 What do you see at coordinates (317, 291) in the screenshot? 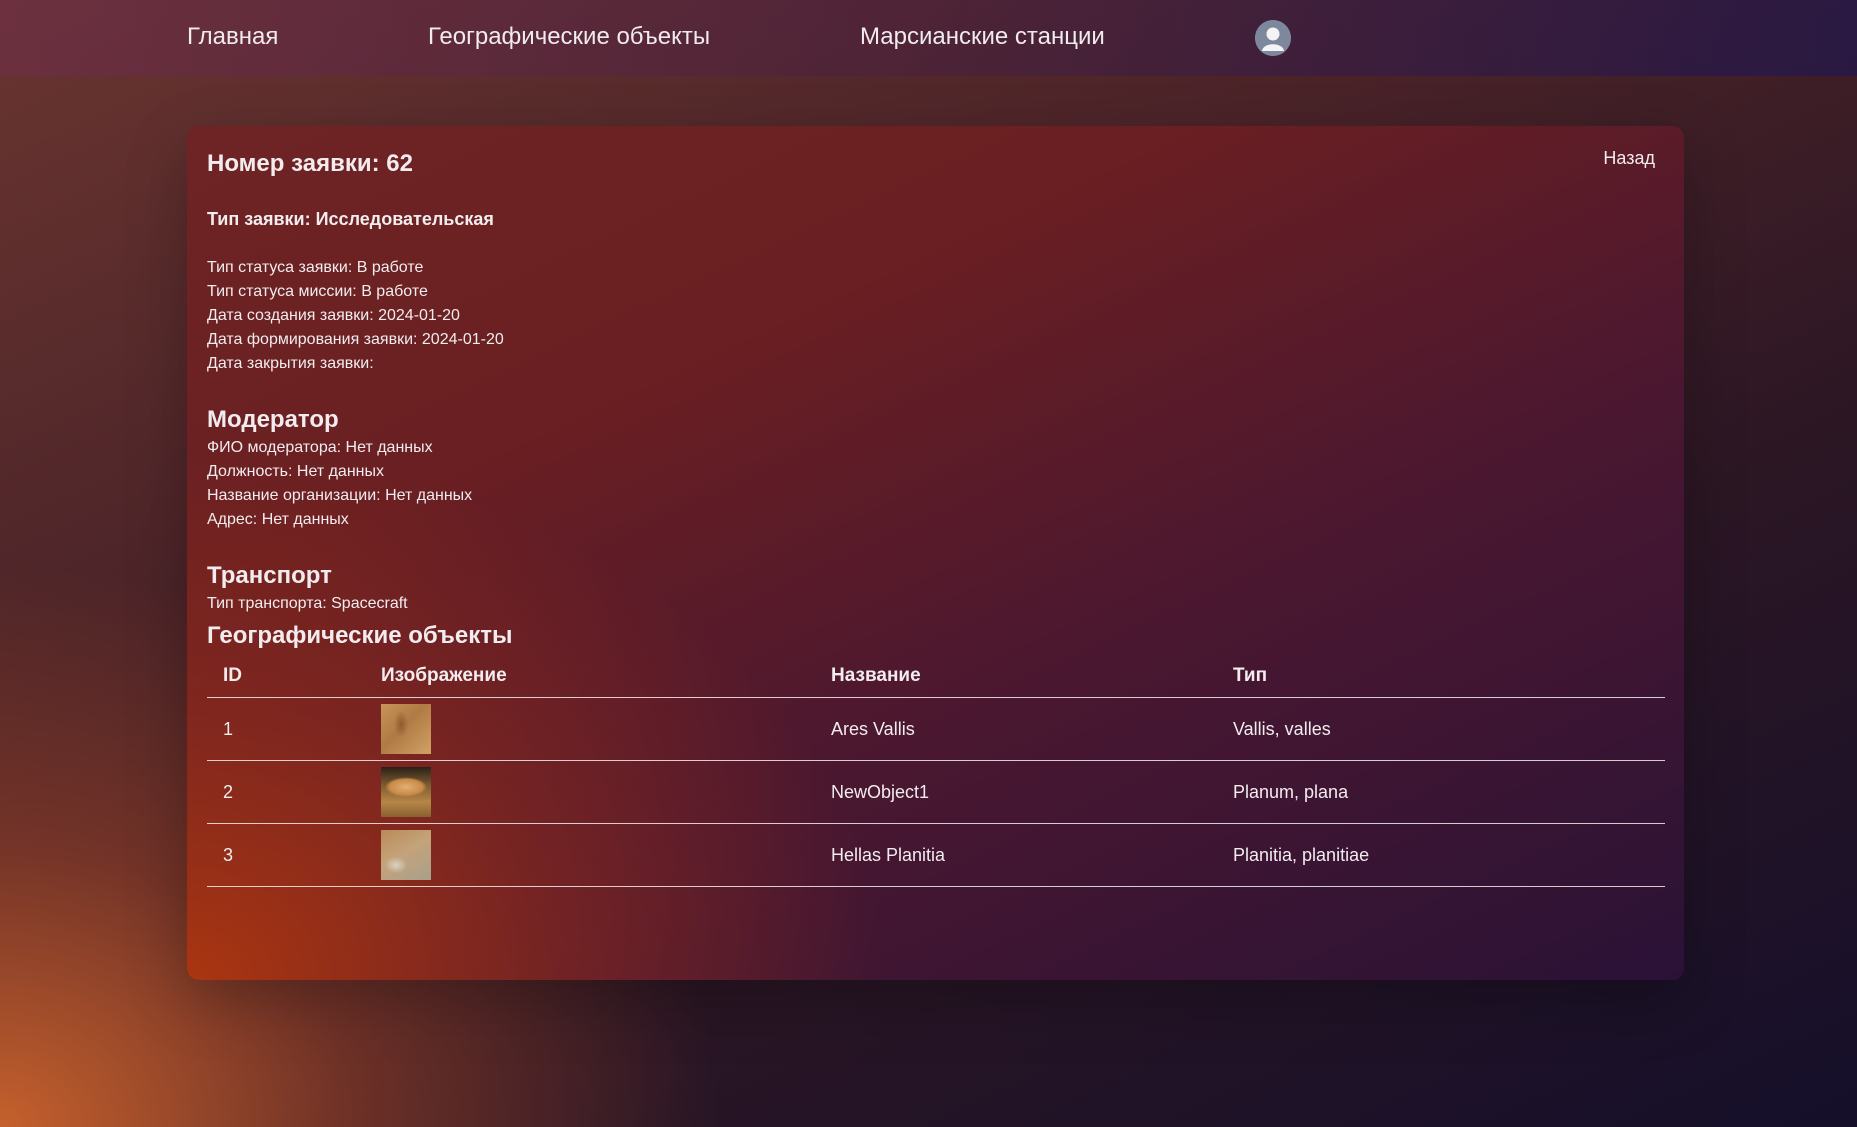
I see `mission-status: Тип статуса миссии: В работе` at bounding box center [317, 291].